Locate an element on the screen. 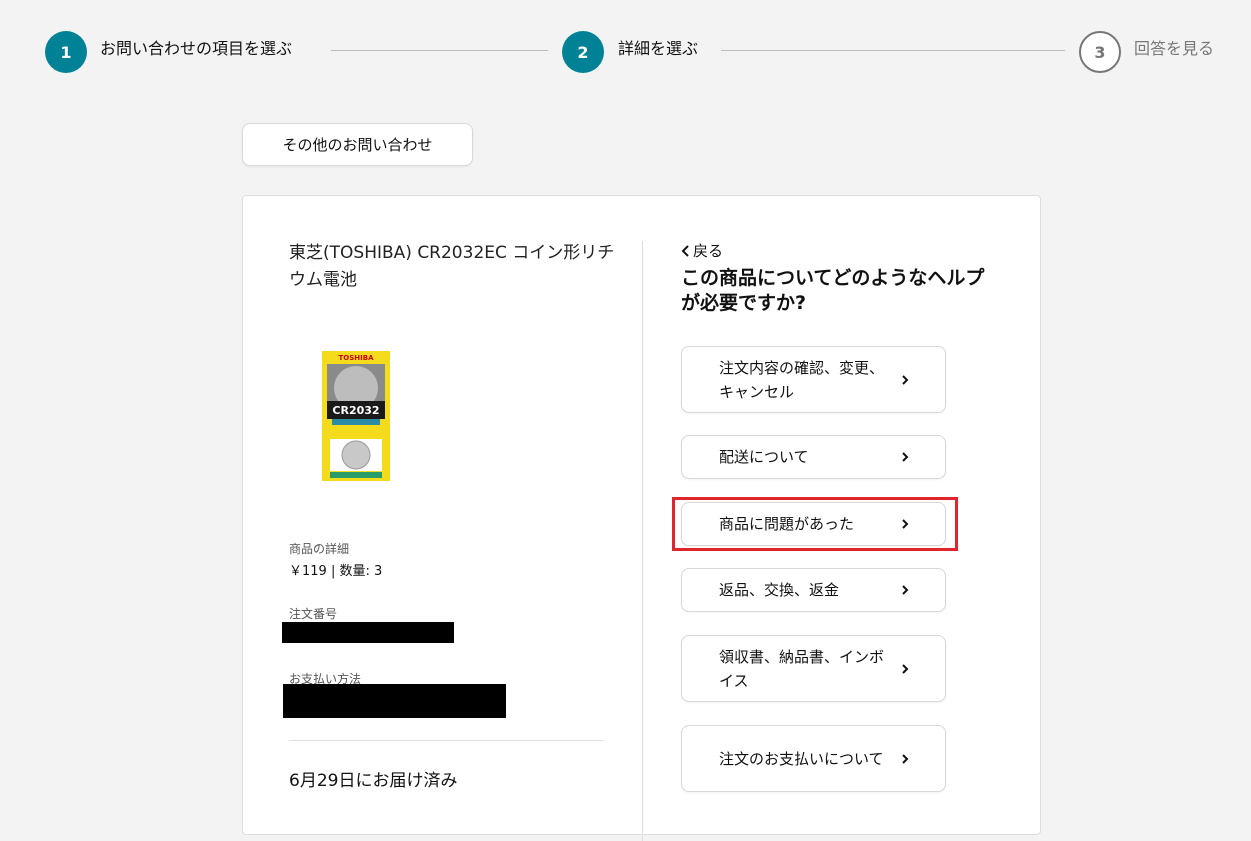 This screenshot has height=841, width=1251. product-details-label: 商品の詳細 is located at coordinates (319, 549).